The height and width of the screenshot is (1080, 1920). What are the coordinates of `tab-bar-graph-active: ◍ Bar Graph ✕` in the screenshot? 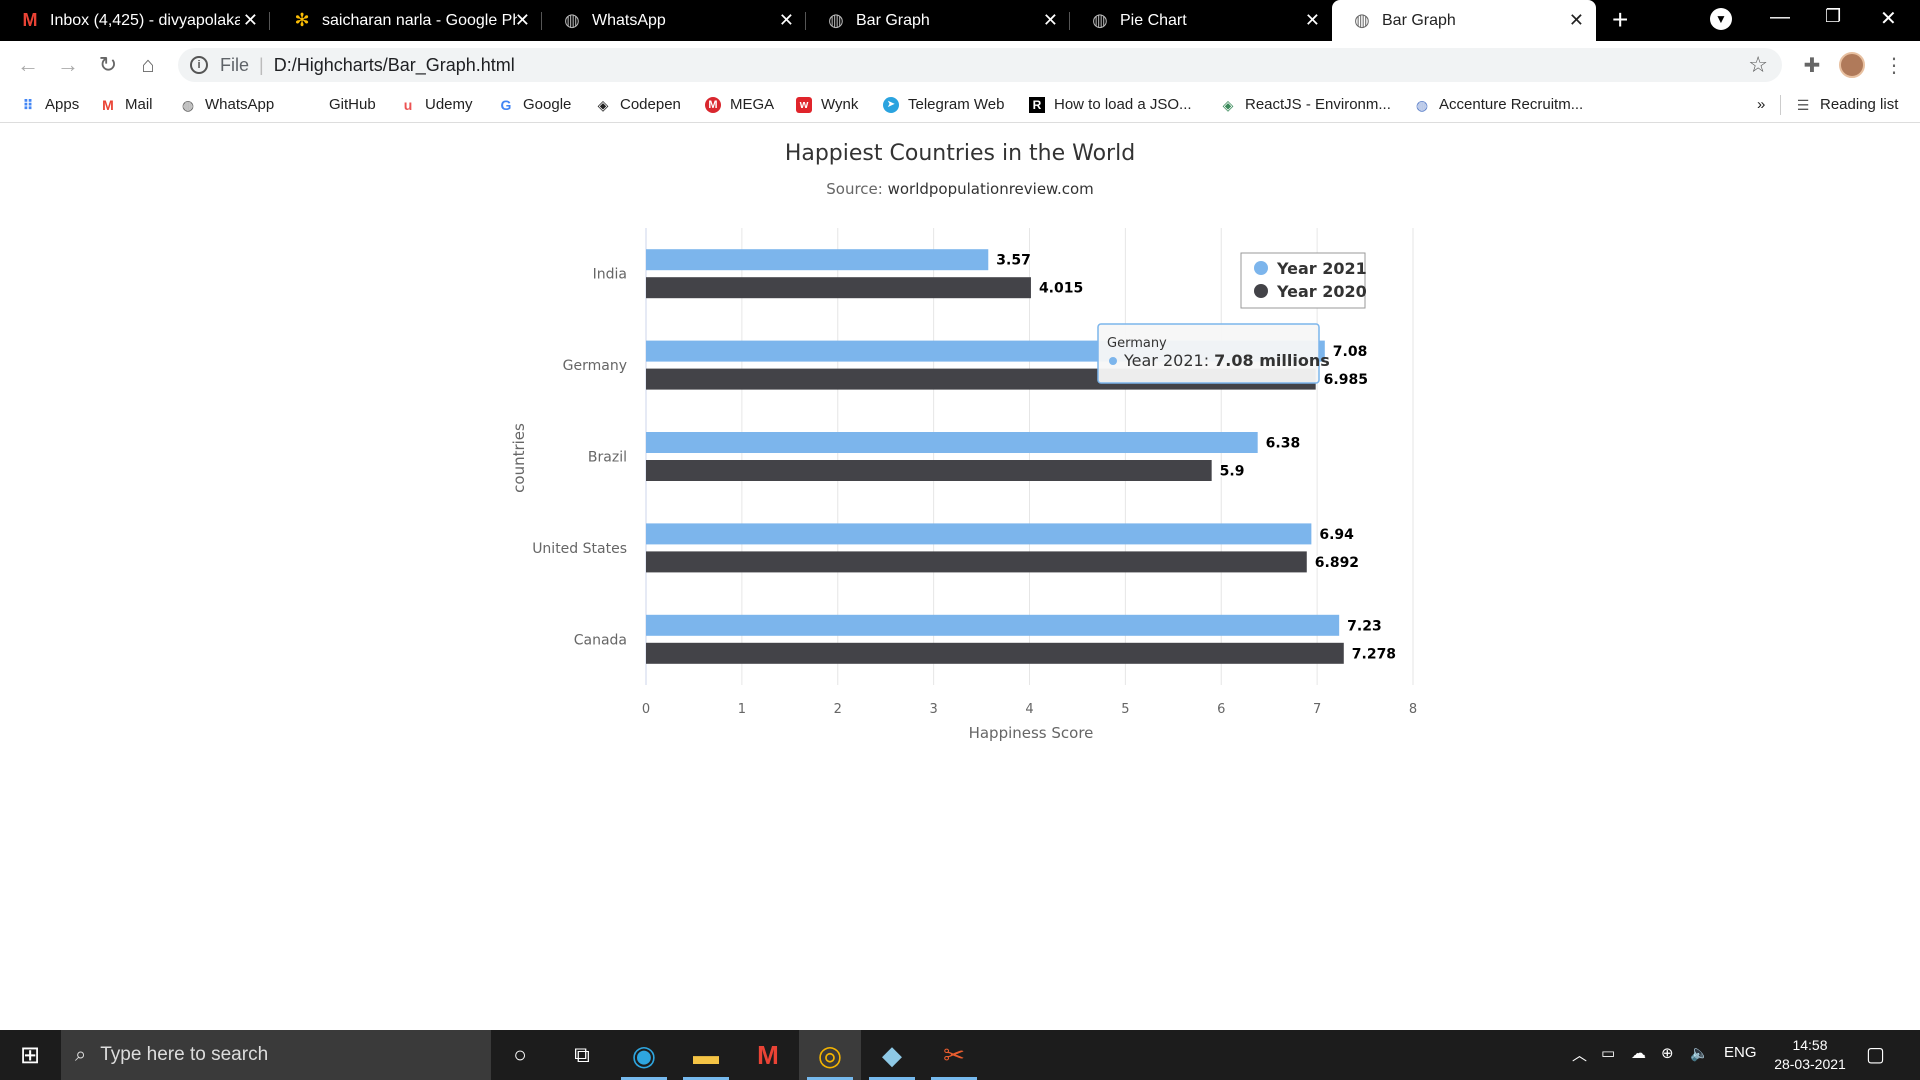 It's located at (1464, 20).